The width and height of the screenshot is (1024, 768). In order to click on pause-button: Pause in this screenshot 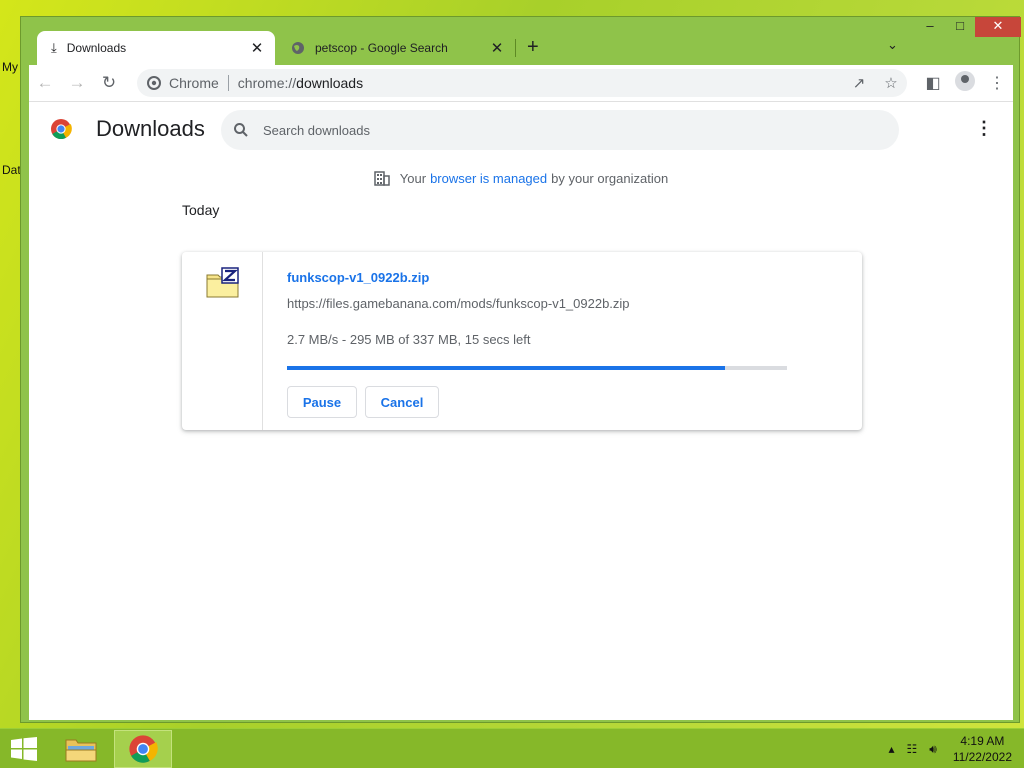, I will do `click(322, 402)`.